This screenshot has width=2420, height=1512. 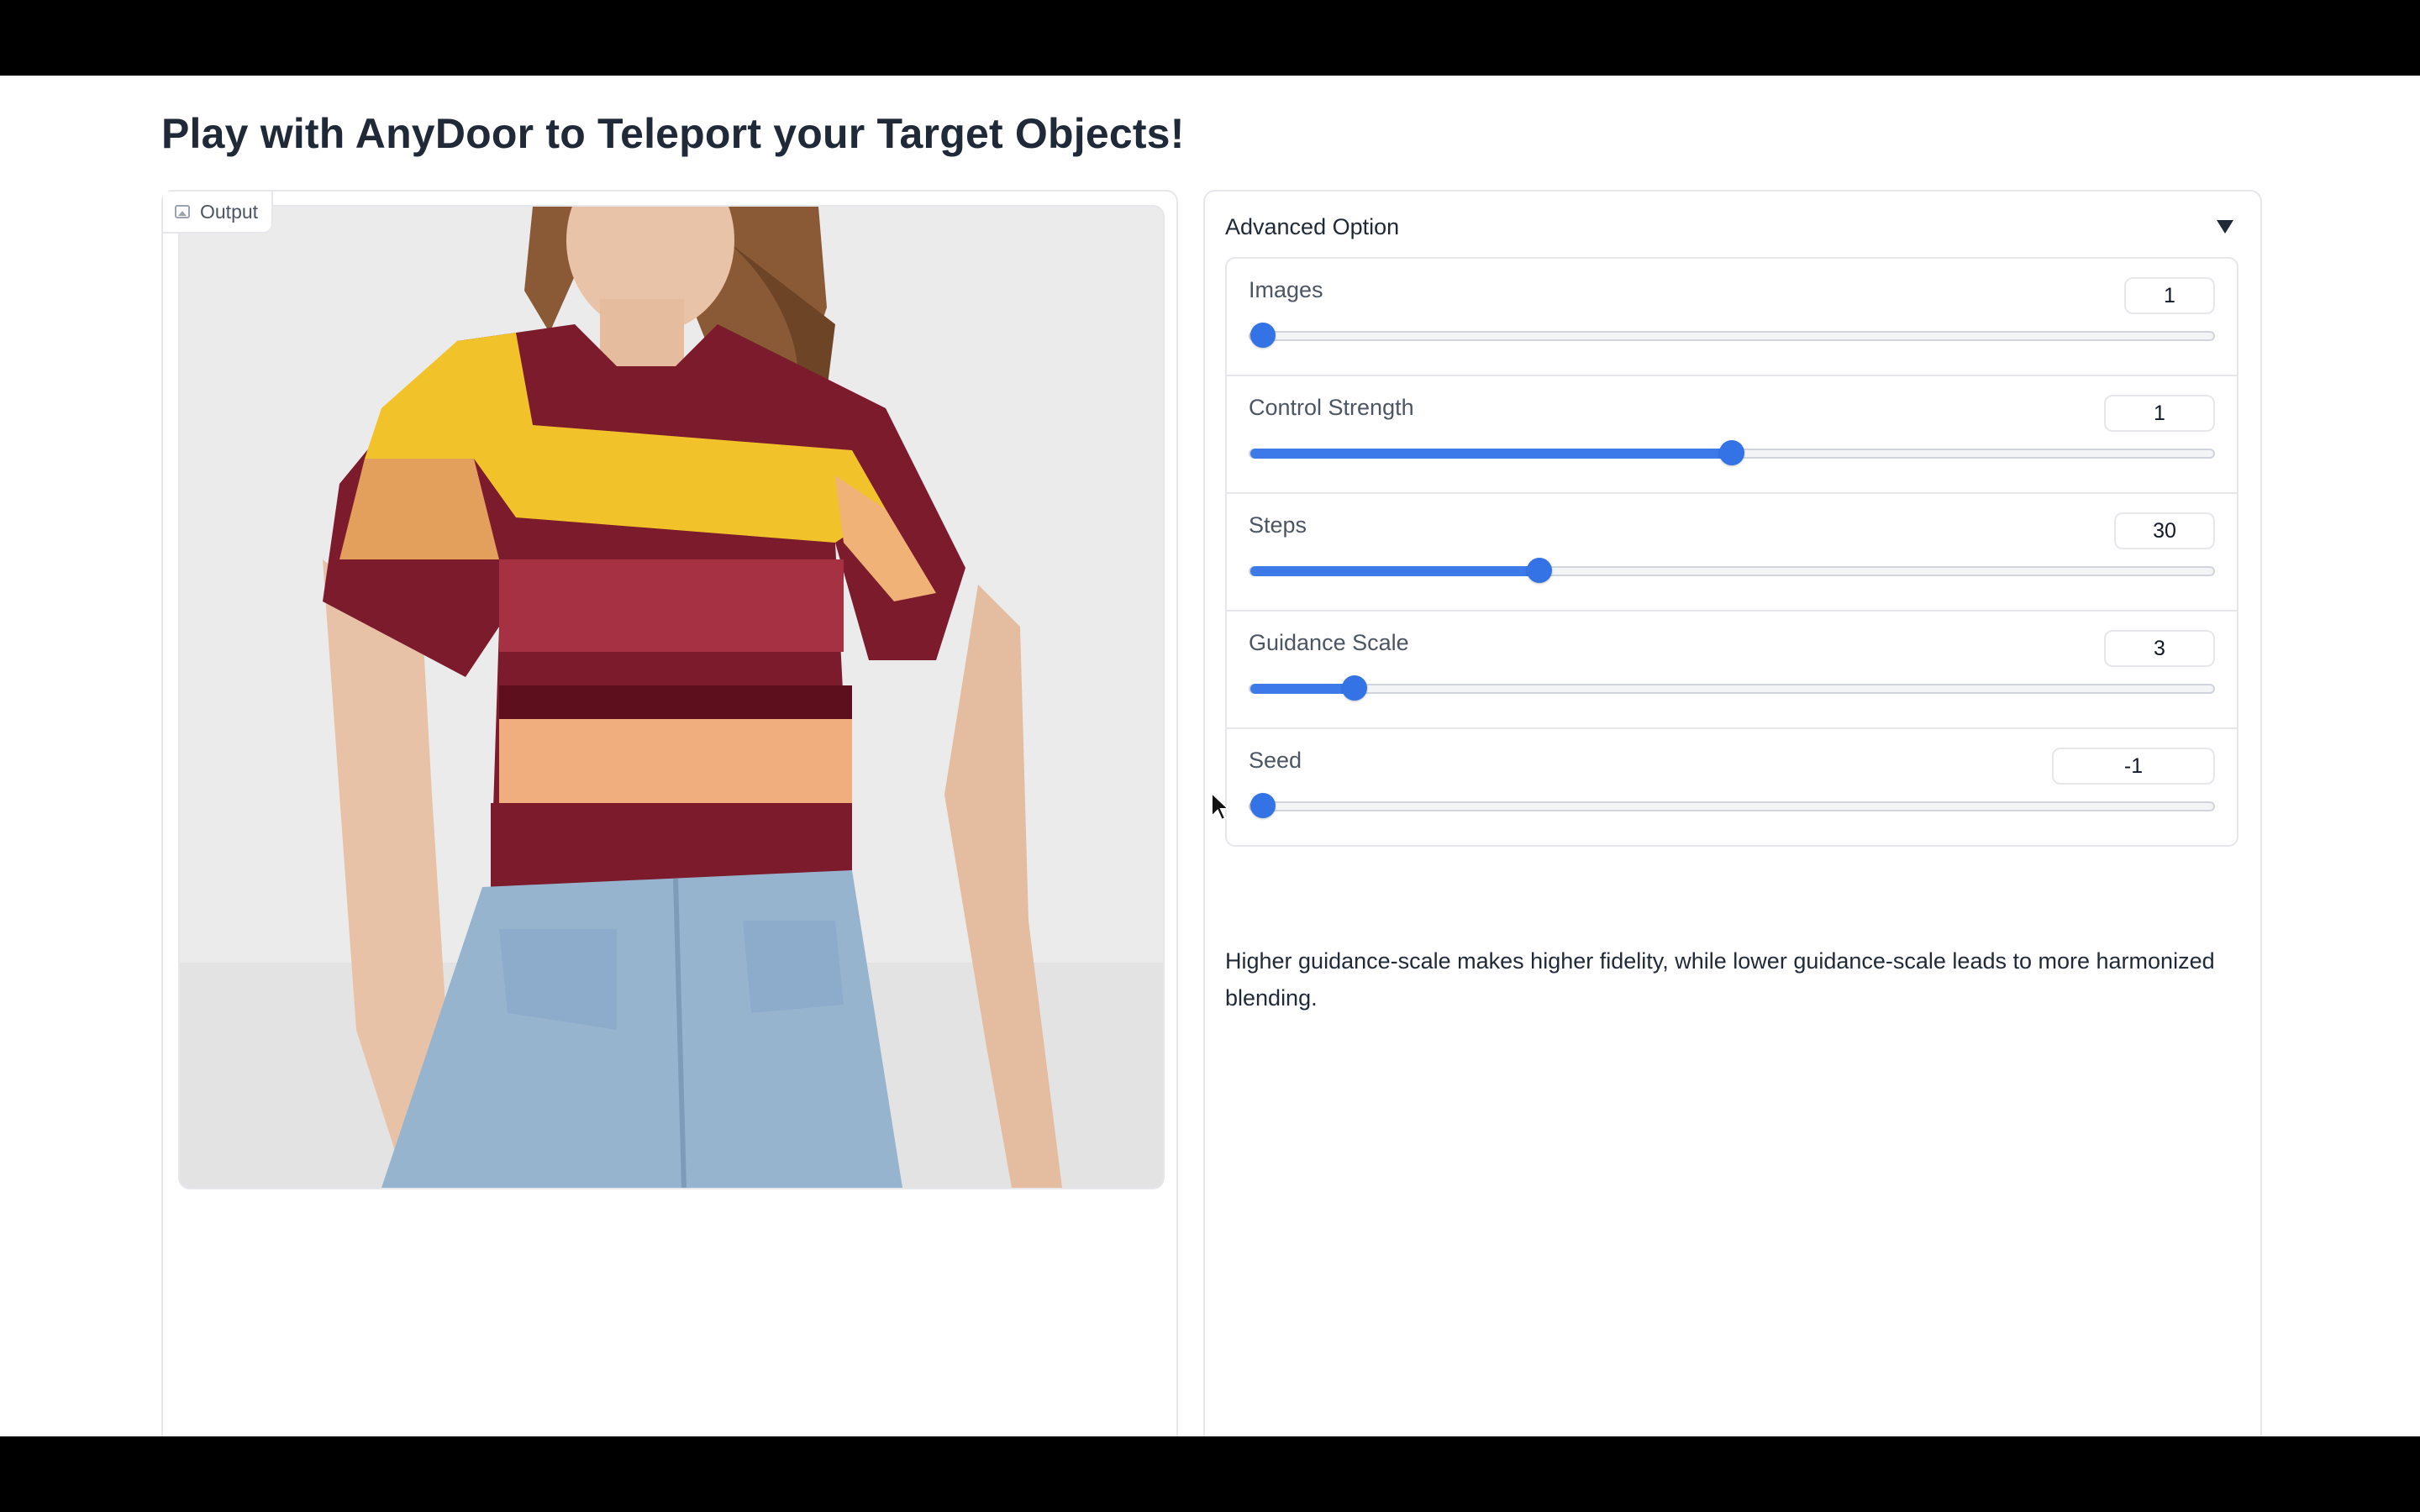 I want to click on seed-label: Seed, so click(x=1275, y=760).